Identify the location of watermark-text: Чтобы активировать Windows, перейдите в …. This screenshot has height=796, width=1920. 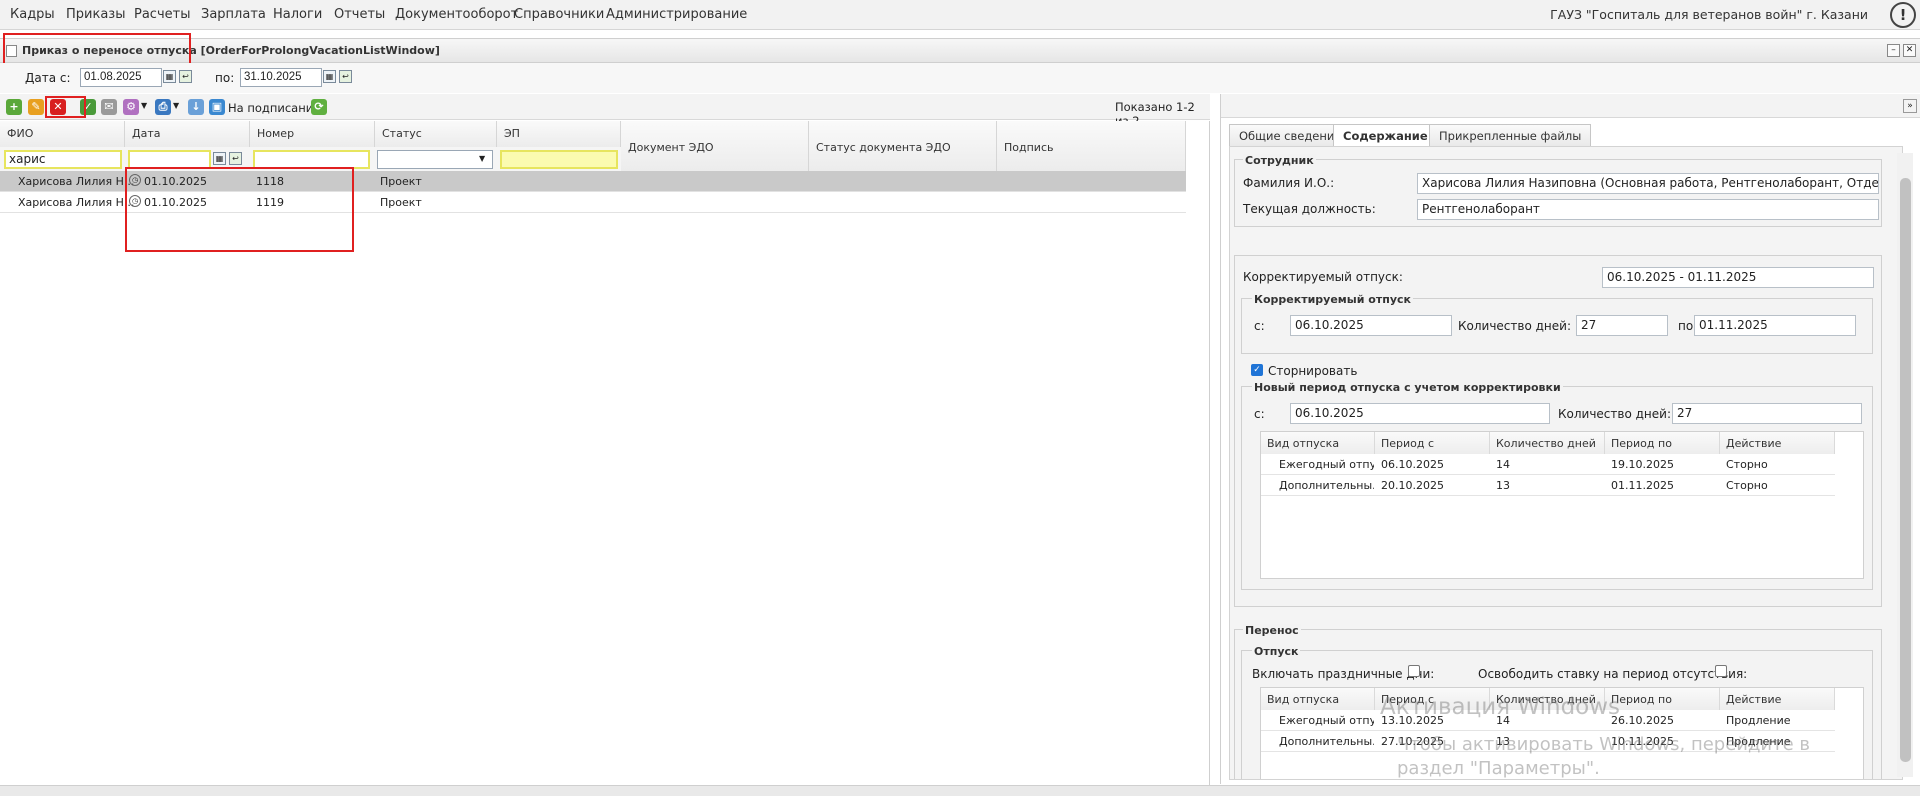
(1603, 757).